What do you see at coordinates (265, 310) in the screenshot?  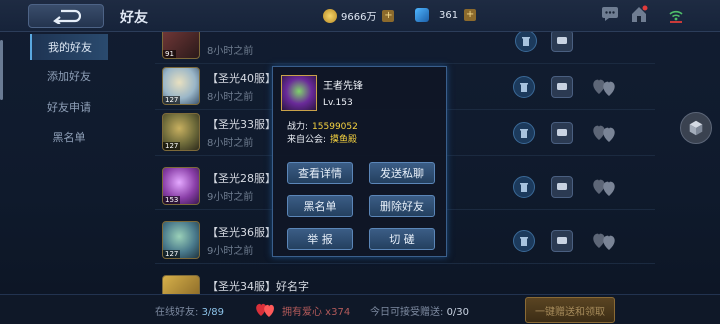 I see `love-hearts-icon` at bounding box center [265, 310].